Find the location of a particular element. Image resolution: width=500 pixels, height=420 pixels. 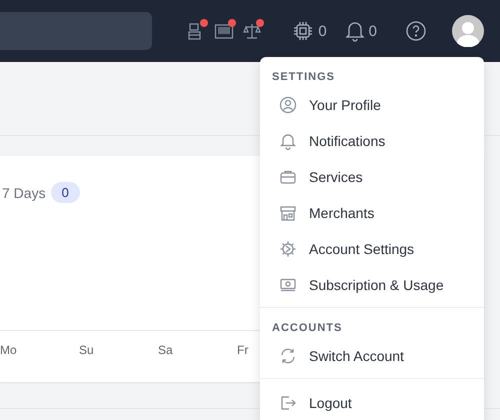

axis-label: Mo is located at coordinates (9, 351).